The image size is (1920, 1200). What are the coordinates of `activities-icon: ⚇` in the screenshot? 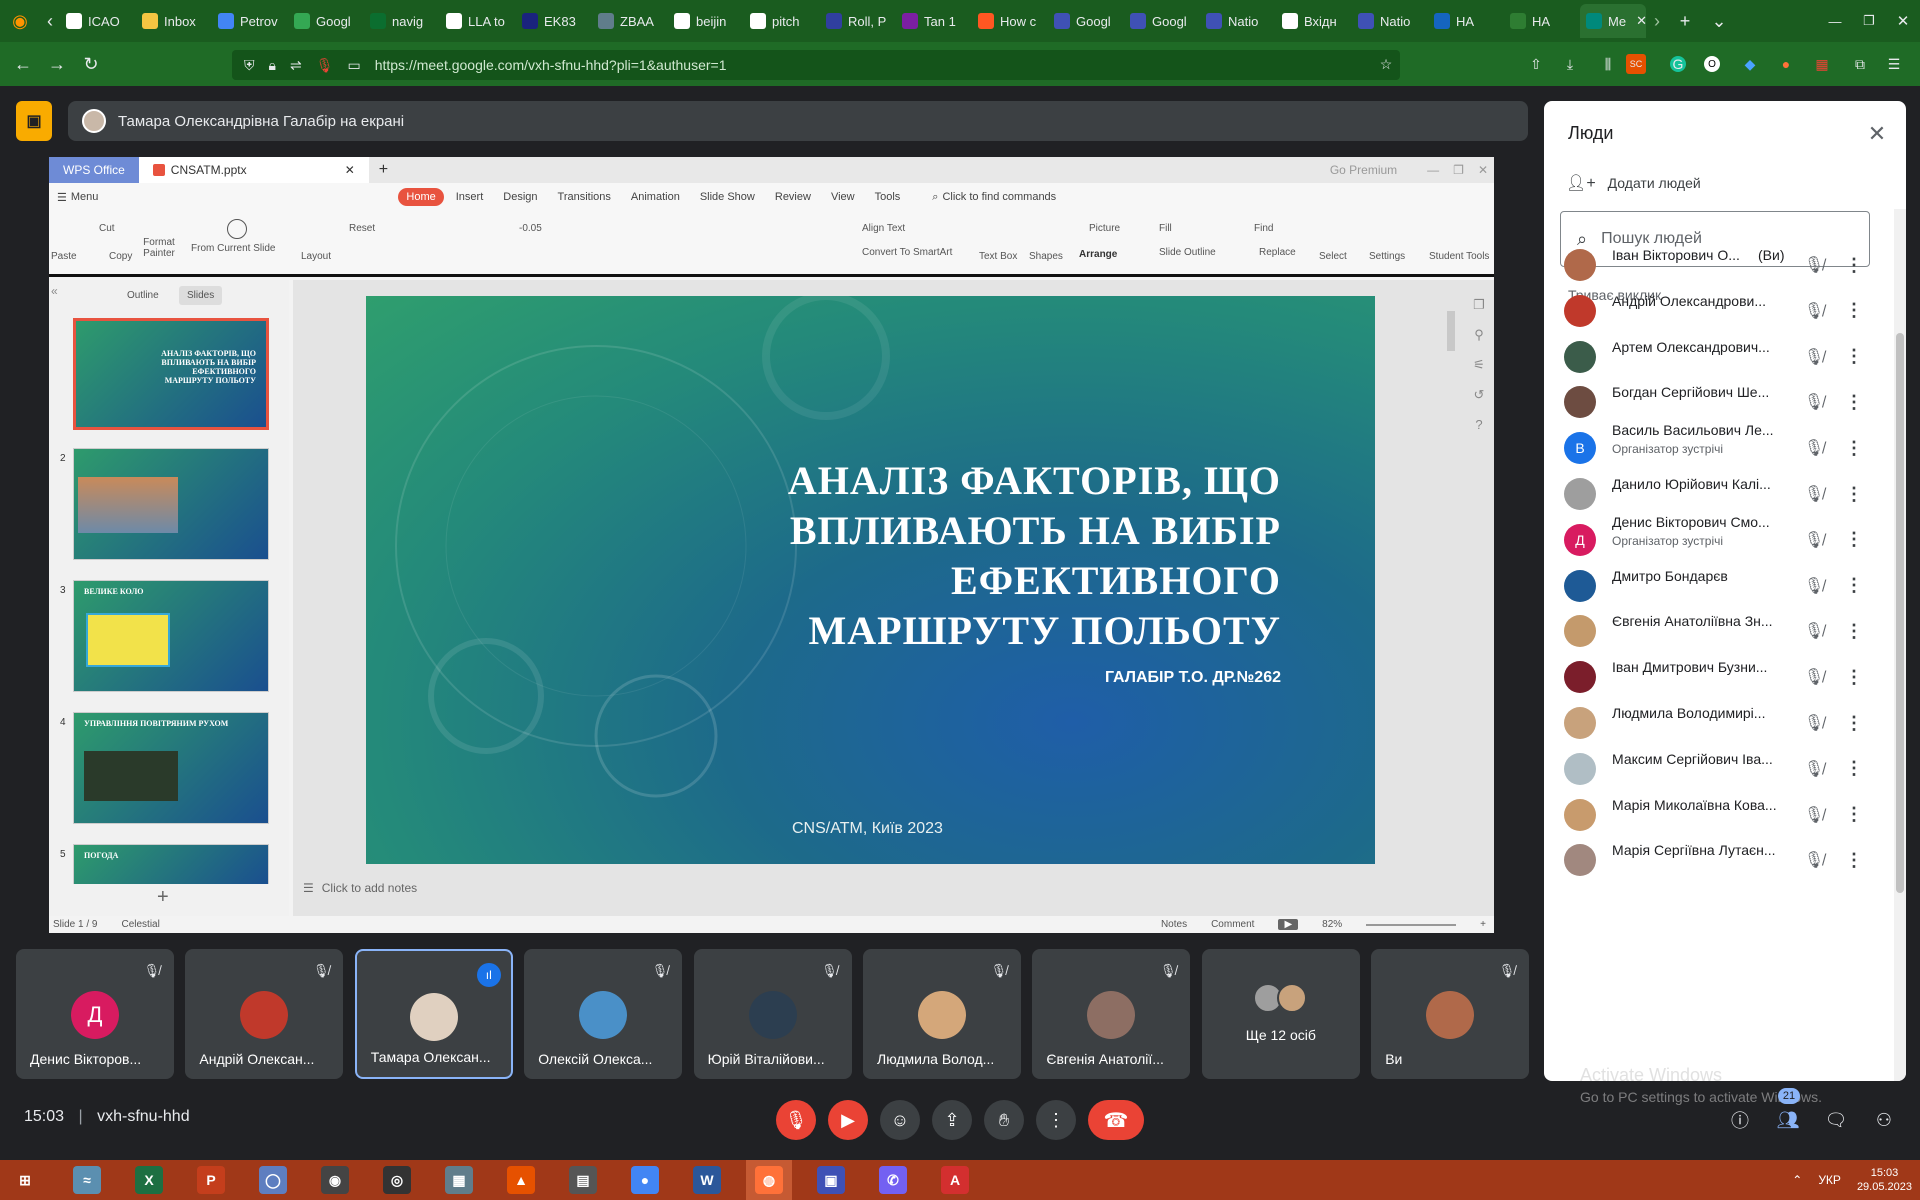 It's located at (1884, 1120).